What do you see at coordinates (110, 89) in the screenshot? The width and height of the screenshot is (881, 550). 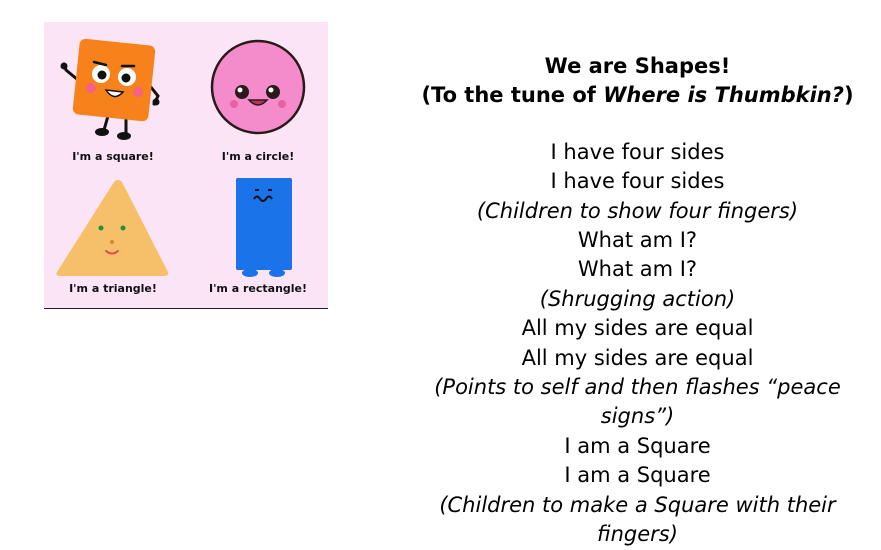 I see `square-character-icon` at bounding box center [110, 89].